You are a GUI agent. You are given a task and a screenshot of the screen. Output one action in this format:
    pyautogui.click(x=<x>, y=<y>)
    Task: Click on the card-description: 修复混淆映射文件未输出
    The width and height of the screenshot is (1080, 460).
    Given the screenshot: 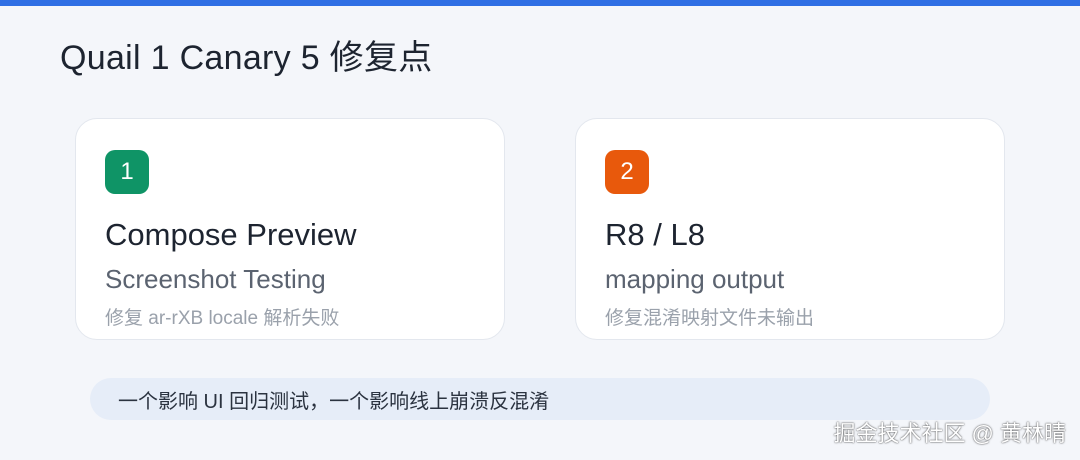 What is the action you would take?
    pyautogui.click(x=710, y=318)
    